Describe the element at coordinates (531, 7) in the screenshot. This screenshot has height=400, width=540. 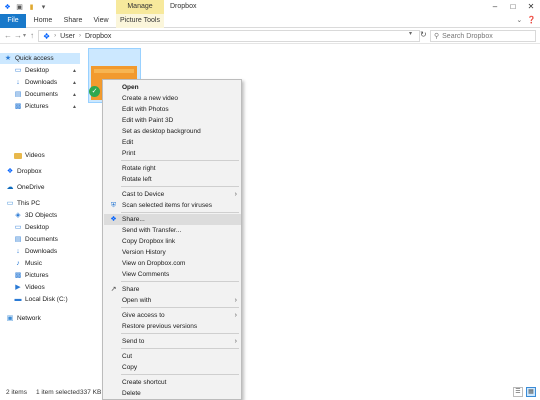
I see `close-button: ✕` at that location.